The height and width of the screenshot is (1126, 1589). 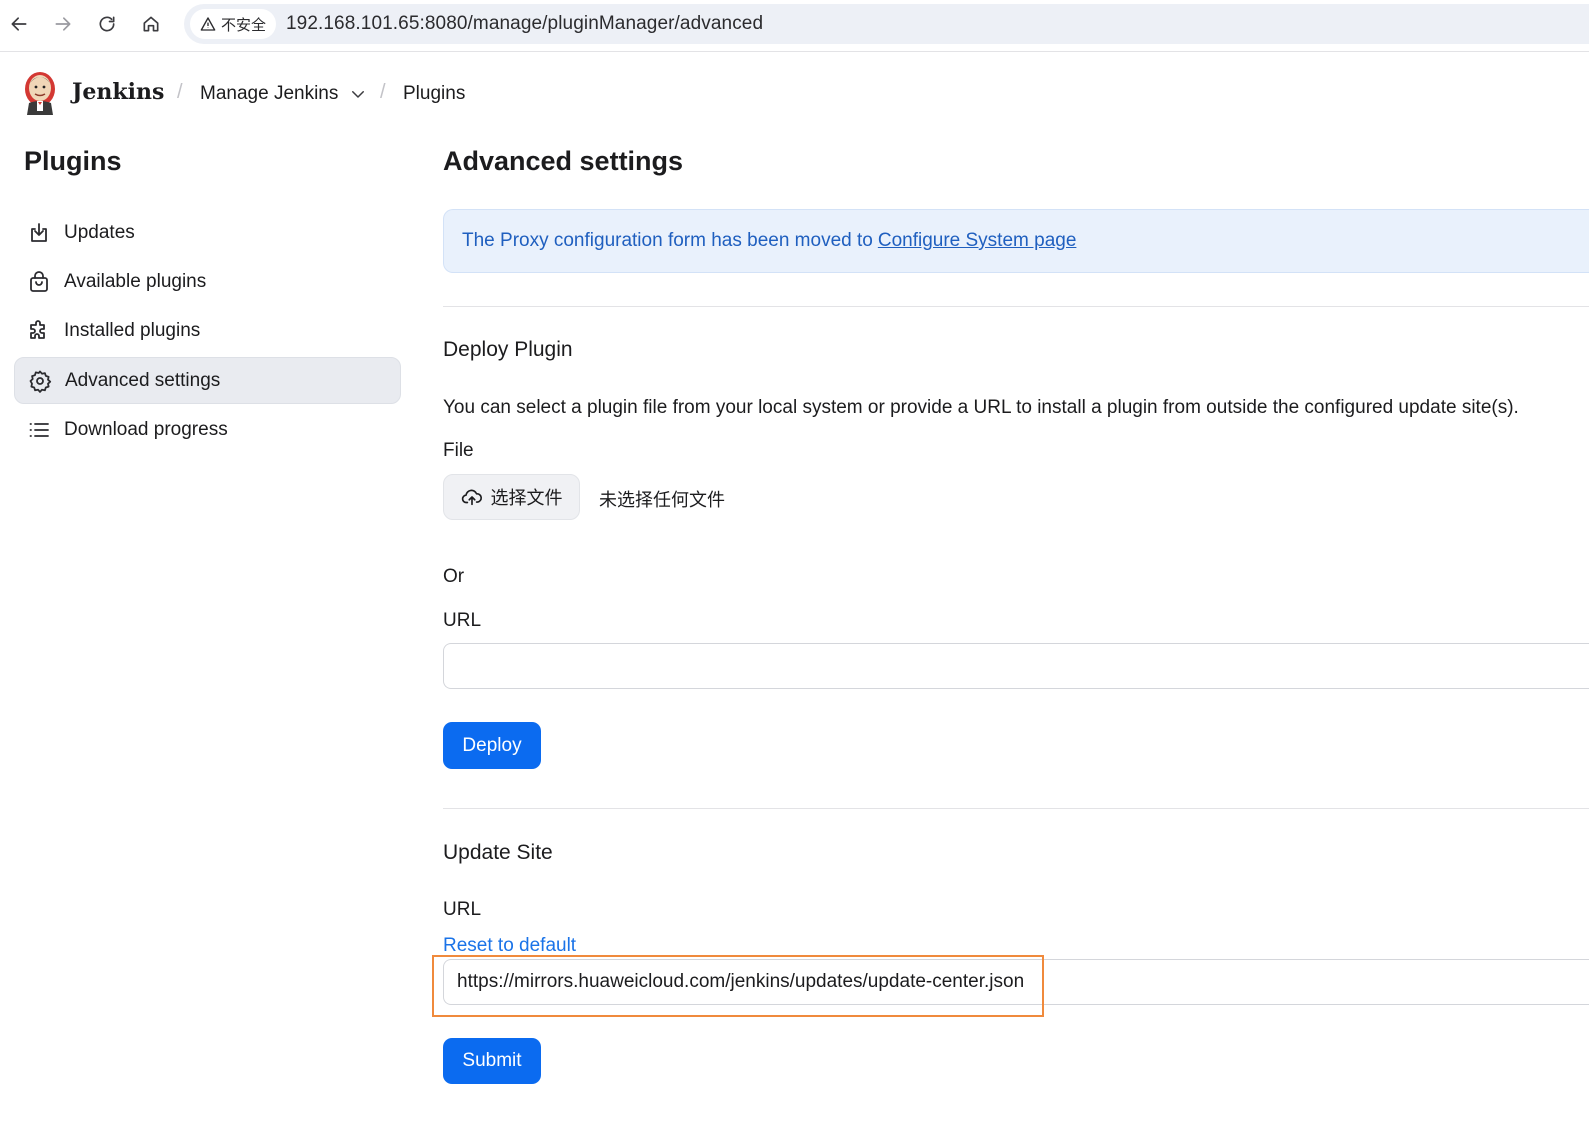 I want to click on home-button, so click(x=151, y=24).